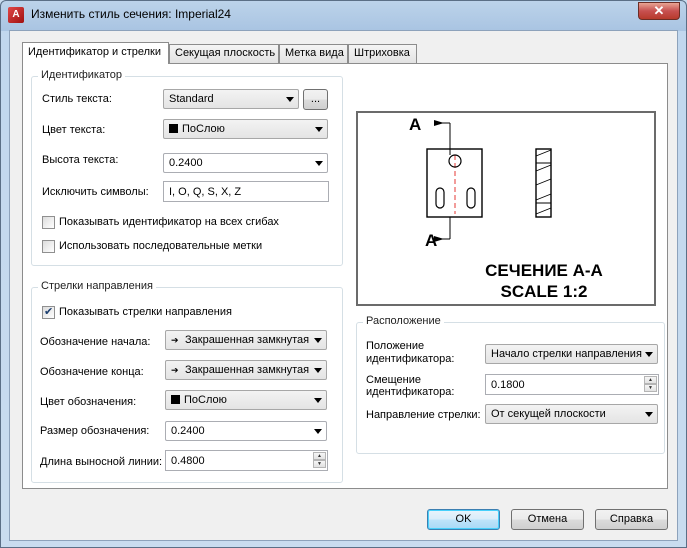 The width and height of the screenshot is (687, 548). Describe the element at coordinates (313, 53) in the screenshot. I see `tab-view-label: Метка вида` at that location.